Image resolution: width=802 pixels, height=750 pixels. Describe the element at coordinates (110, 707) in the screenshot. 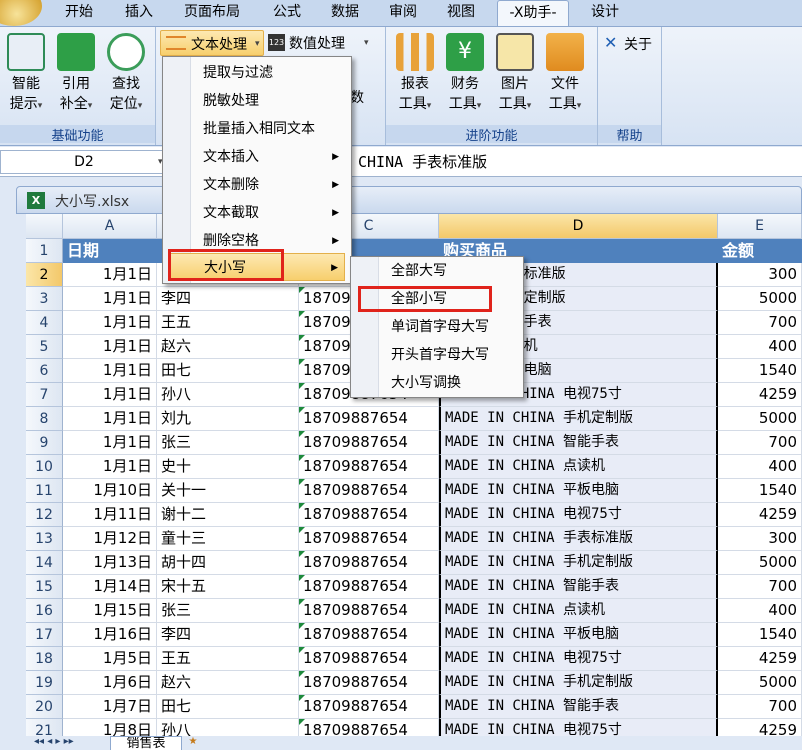

I see `cell-date: 1月7日` at that location.